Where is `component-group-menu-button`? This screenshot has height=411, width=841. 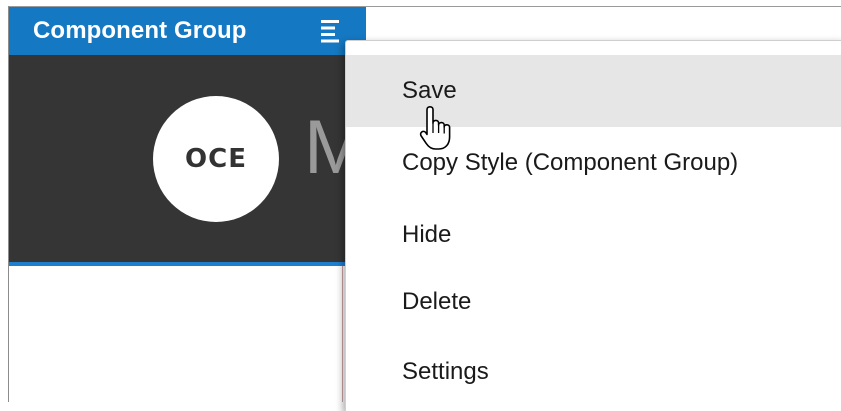 component-group-menu-button is located at coordinates (331, 31).